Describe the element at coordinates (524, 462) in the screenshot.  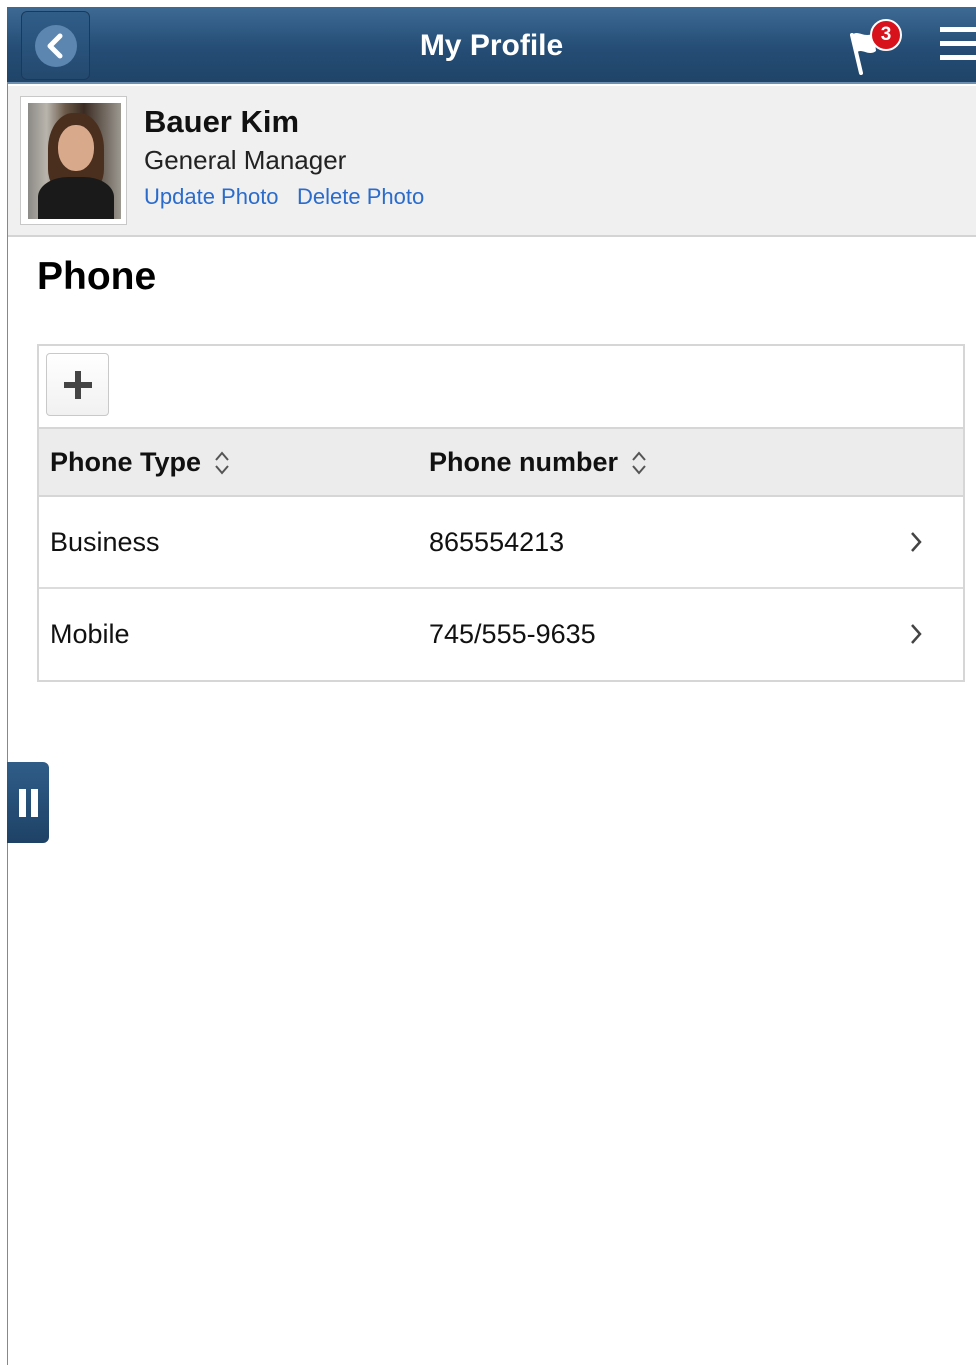
I see `column-header-label: Phone number` at that location.